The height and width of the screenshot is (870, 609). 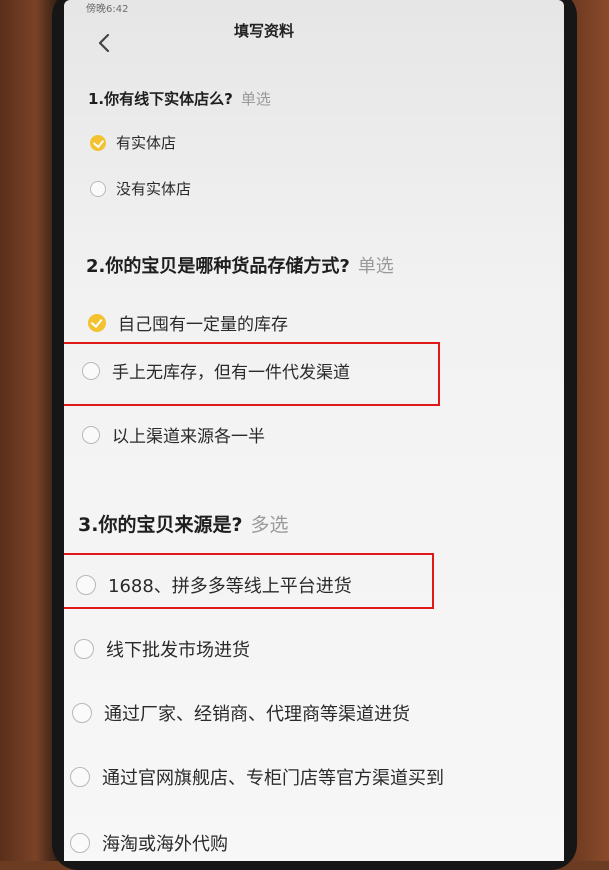 What do you see at coordinates (30, 430) in the screenshot?
I see `desk-background-left` at bounding box center [30, 430].